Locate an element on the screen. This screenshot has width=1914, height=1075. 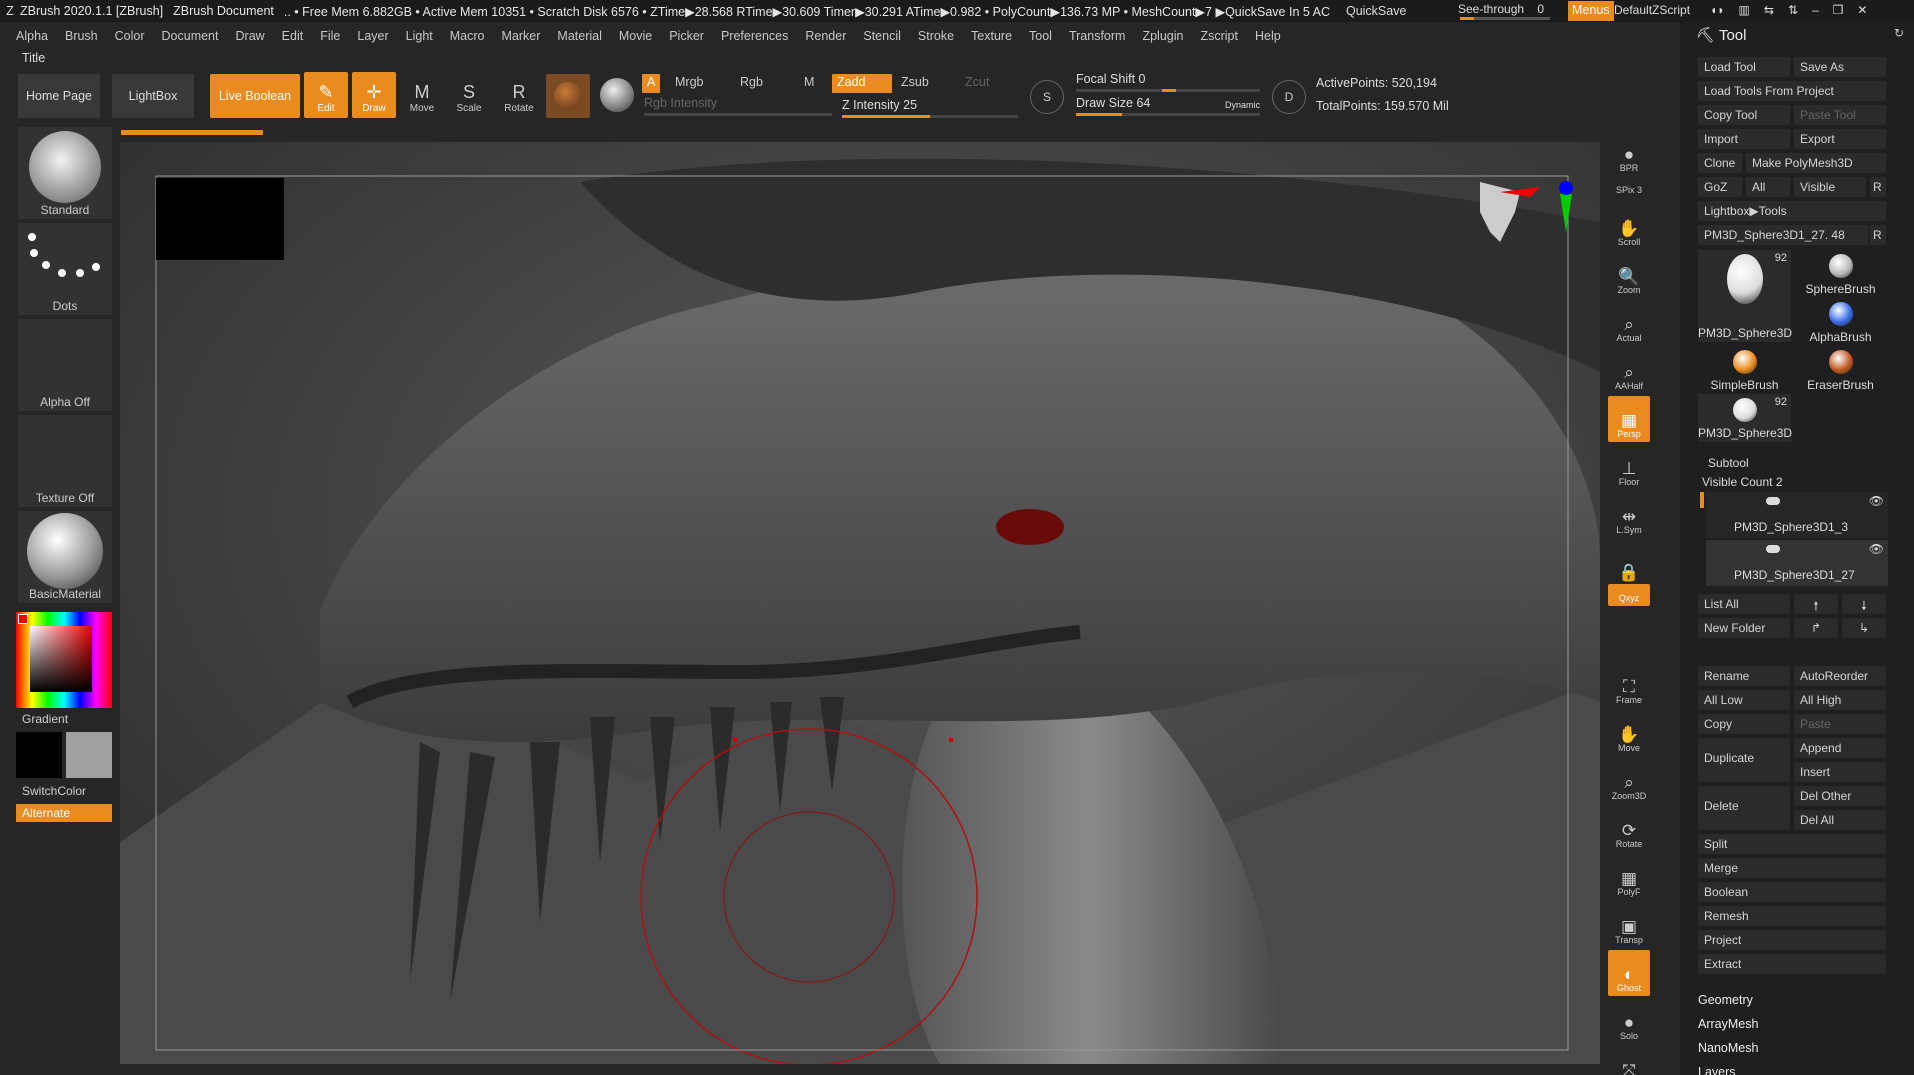
spix-slider: SPix 3 is located at coordinates (1629, 187).